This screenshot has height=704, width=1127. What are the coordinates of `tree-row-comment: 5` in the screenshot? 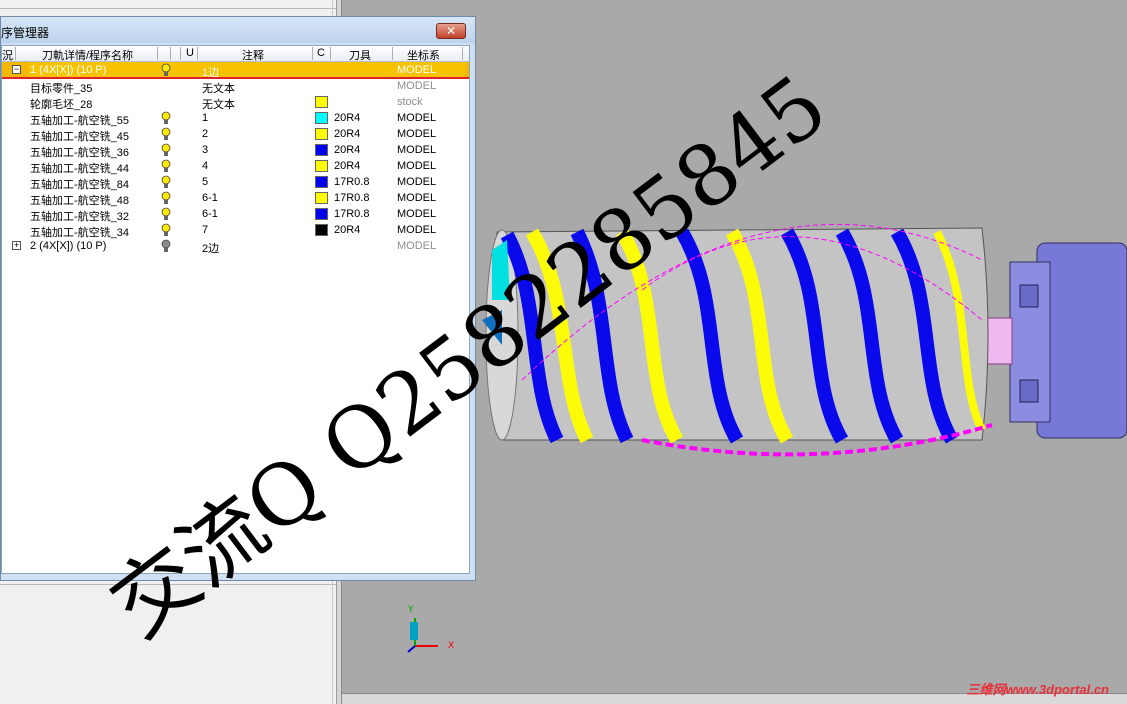 It's located at (205, 182).